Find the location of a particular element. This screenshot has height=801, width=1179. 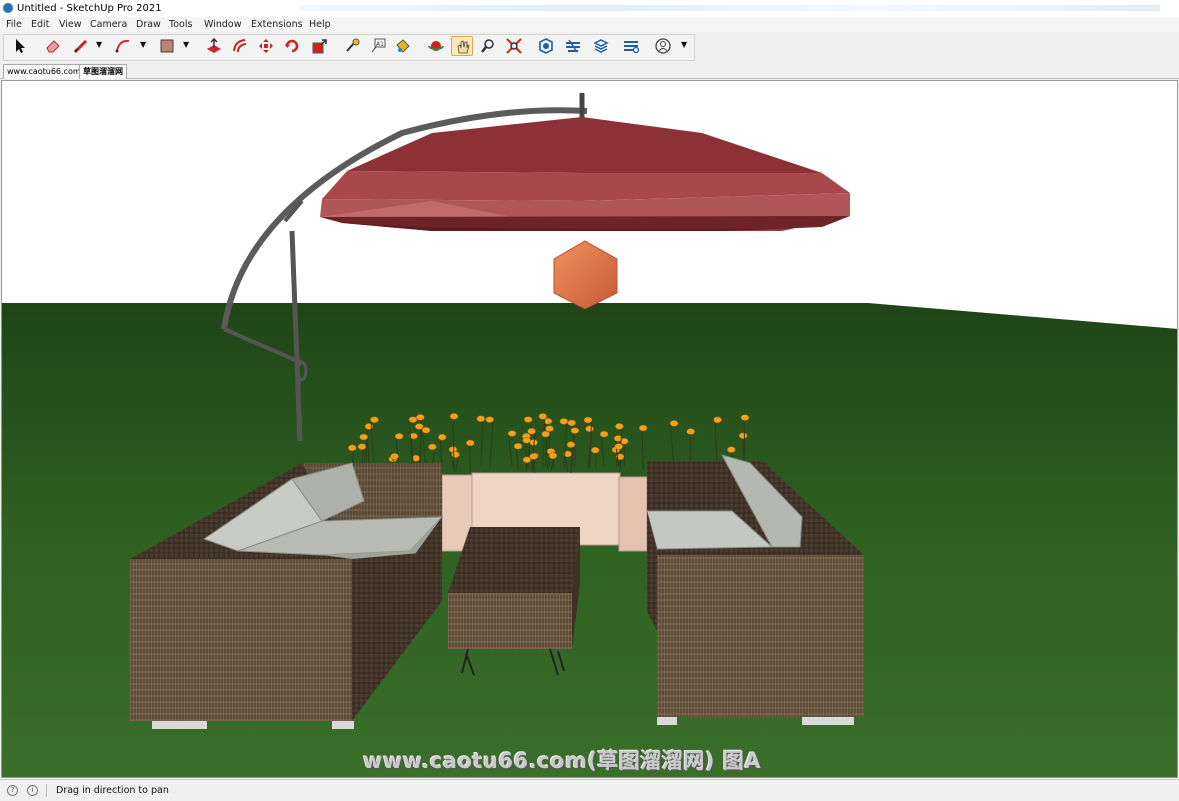

line-tool-icon is located at coordinates (81, 46).